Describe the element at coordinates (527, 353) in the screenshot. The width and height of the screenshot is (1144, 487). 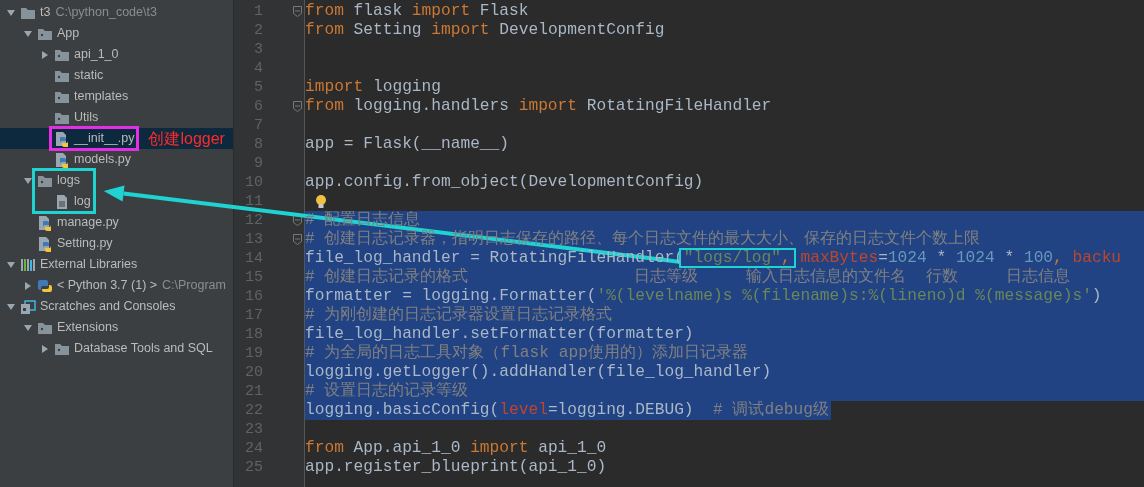
I see `code-line: # 为全局的日志工具对象（flask app使用的）添加日记录器` at that location.